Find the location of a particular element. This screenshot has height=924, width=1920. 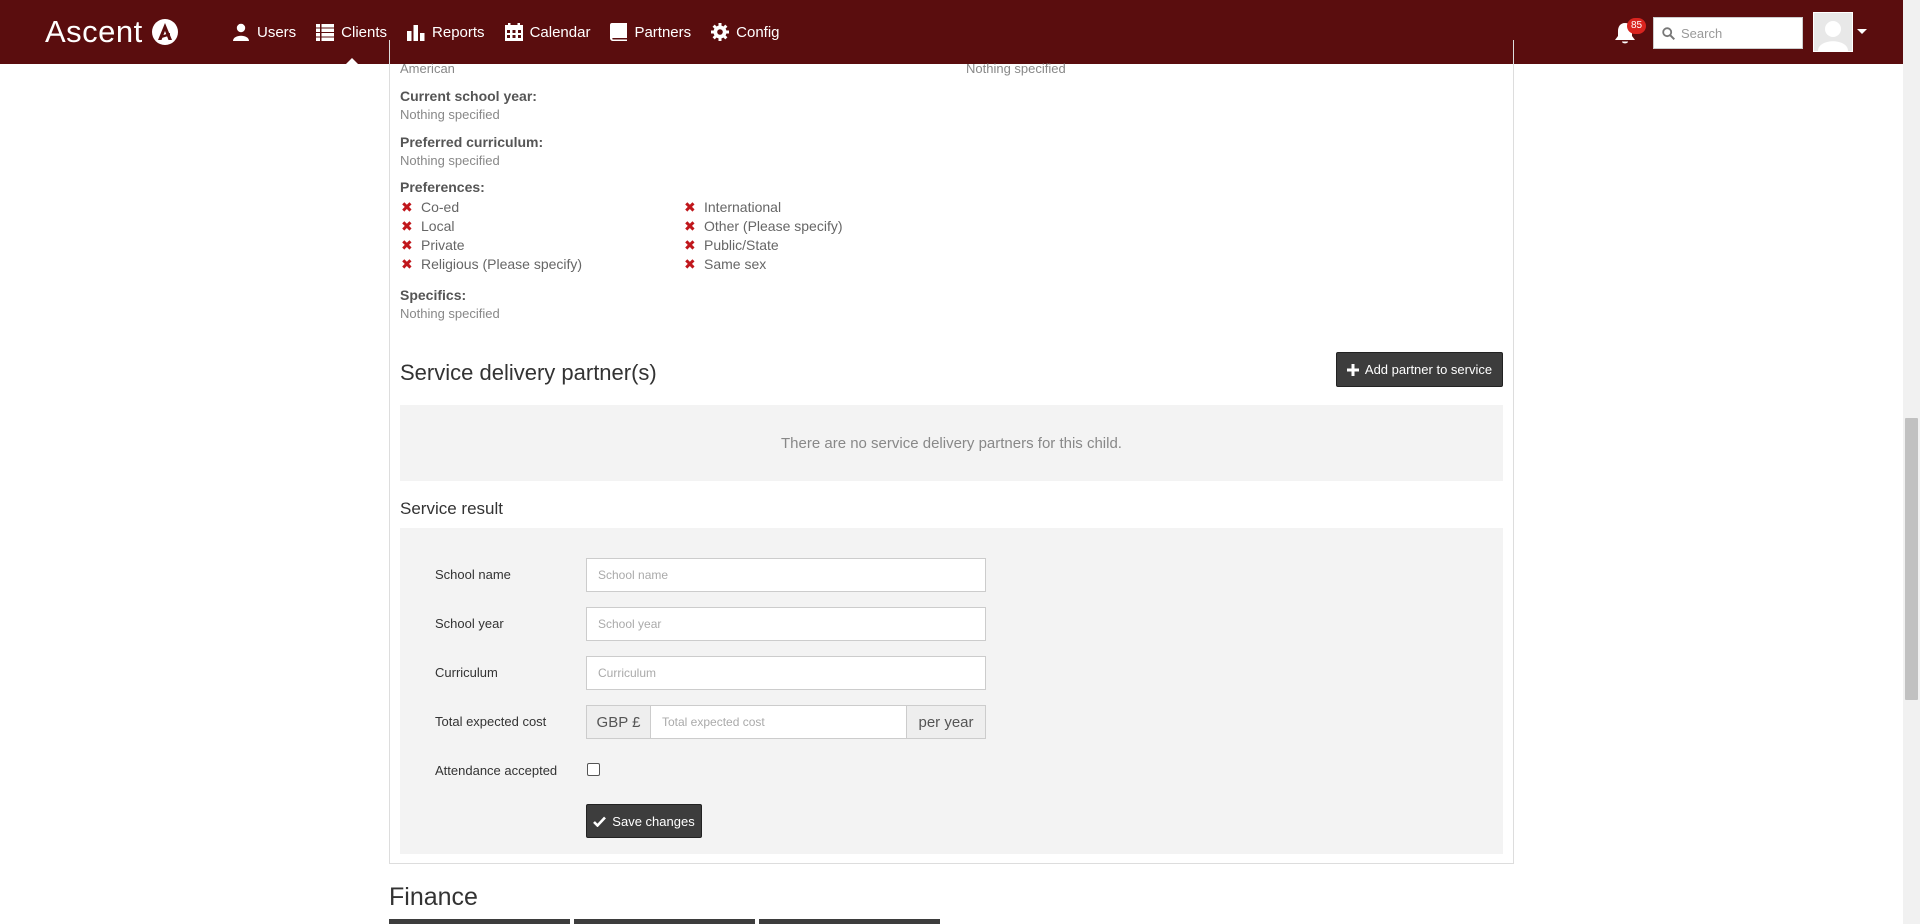

search-icon is located at coordinates (1668, 33).